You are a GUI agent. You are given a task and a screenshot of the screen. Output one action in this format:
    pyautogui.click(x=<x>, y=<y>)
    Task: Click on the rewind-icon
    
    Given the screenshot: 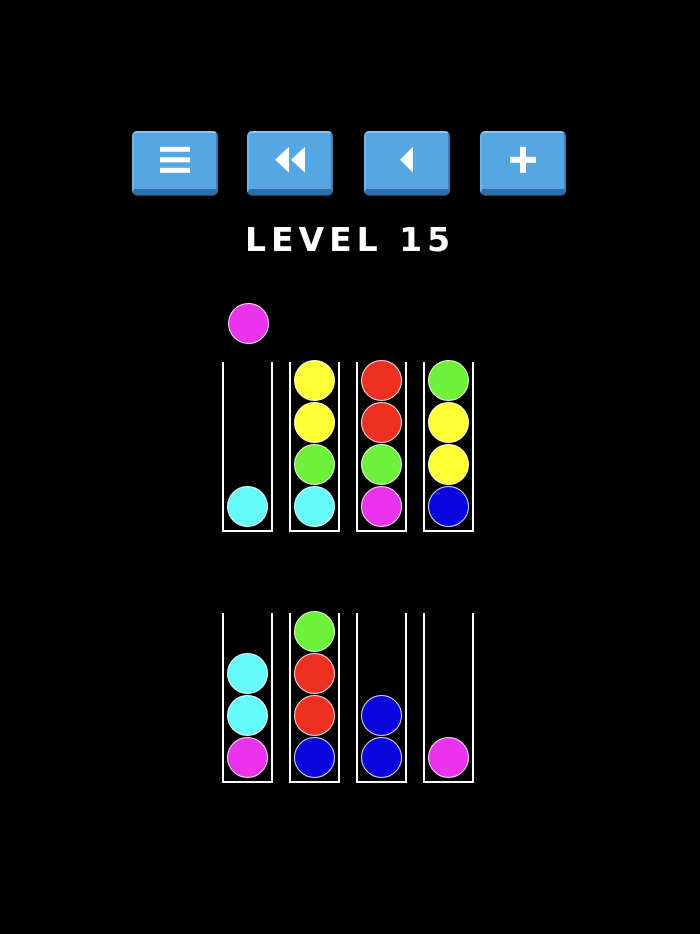 What is the action you would take?
    pyautogui.click(x=290, y=159)
    